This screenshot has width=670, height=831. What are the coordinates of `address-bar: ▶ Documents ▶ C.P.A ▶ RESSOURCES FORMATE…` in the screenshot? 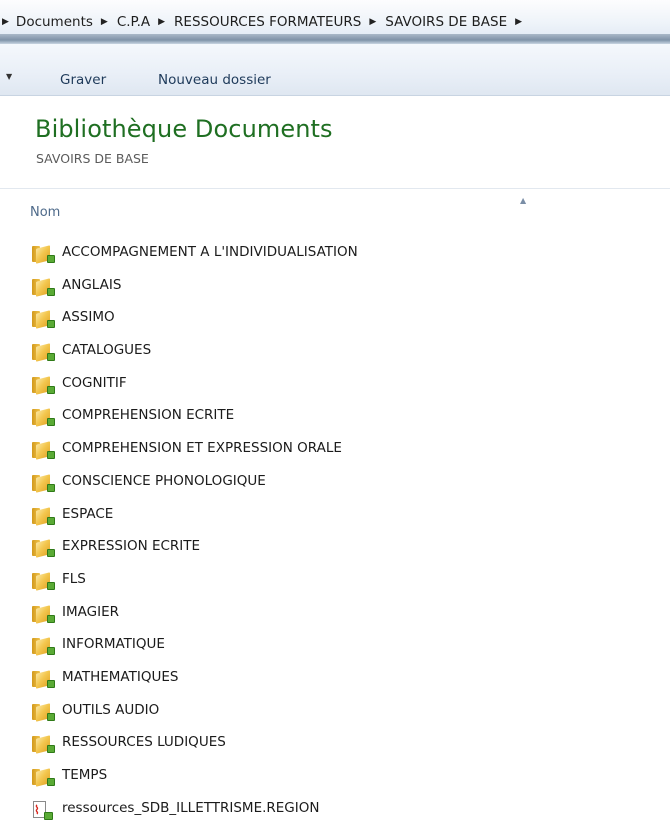 It's located at (335, 22).